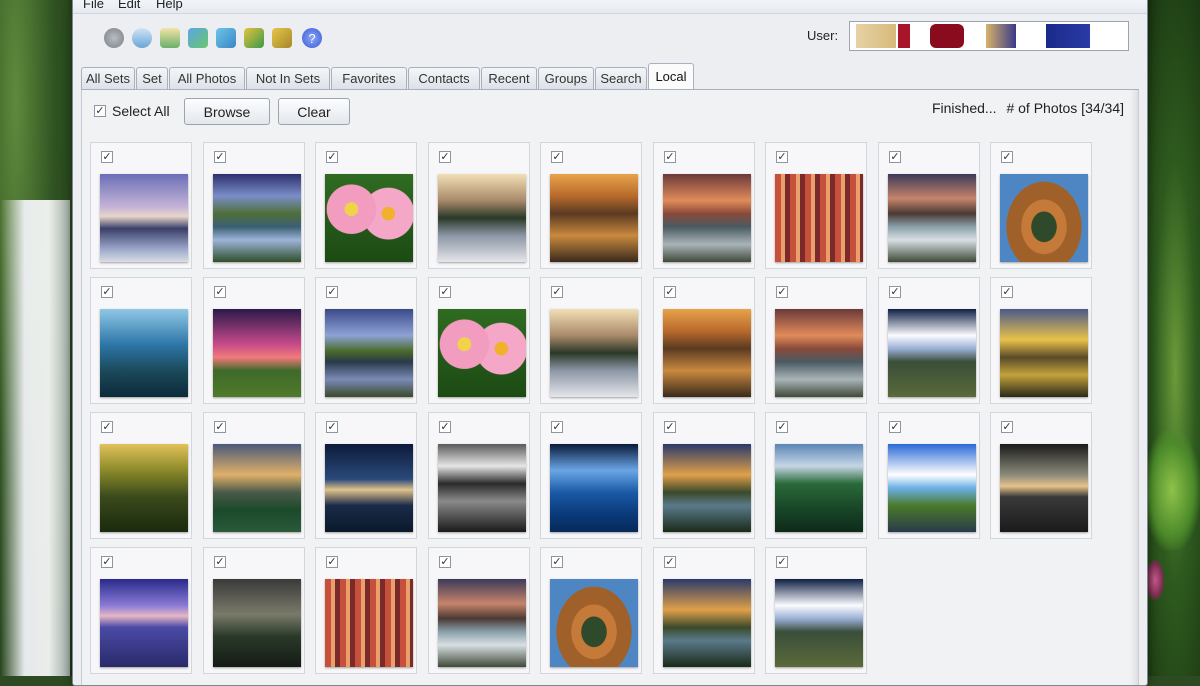 The width and height of the screenshot is (1200, 686). I want to click on upload-icon, so click(198, 38).